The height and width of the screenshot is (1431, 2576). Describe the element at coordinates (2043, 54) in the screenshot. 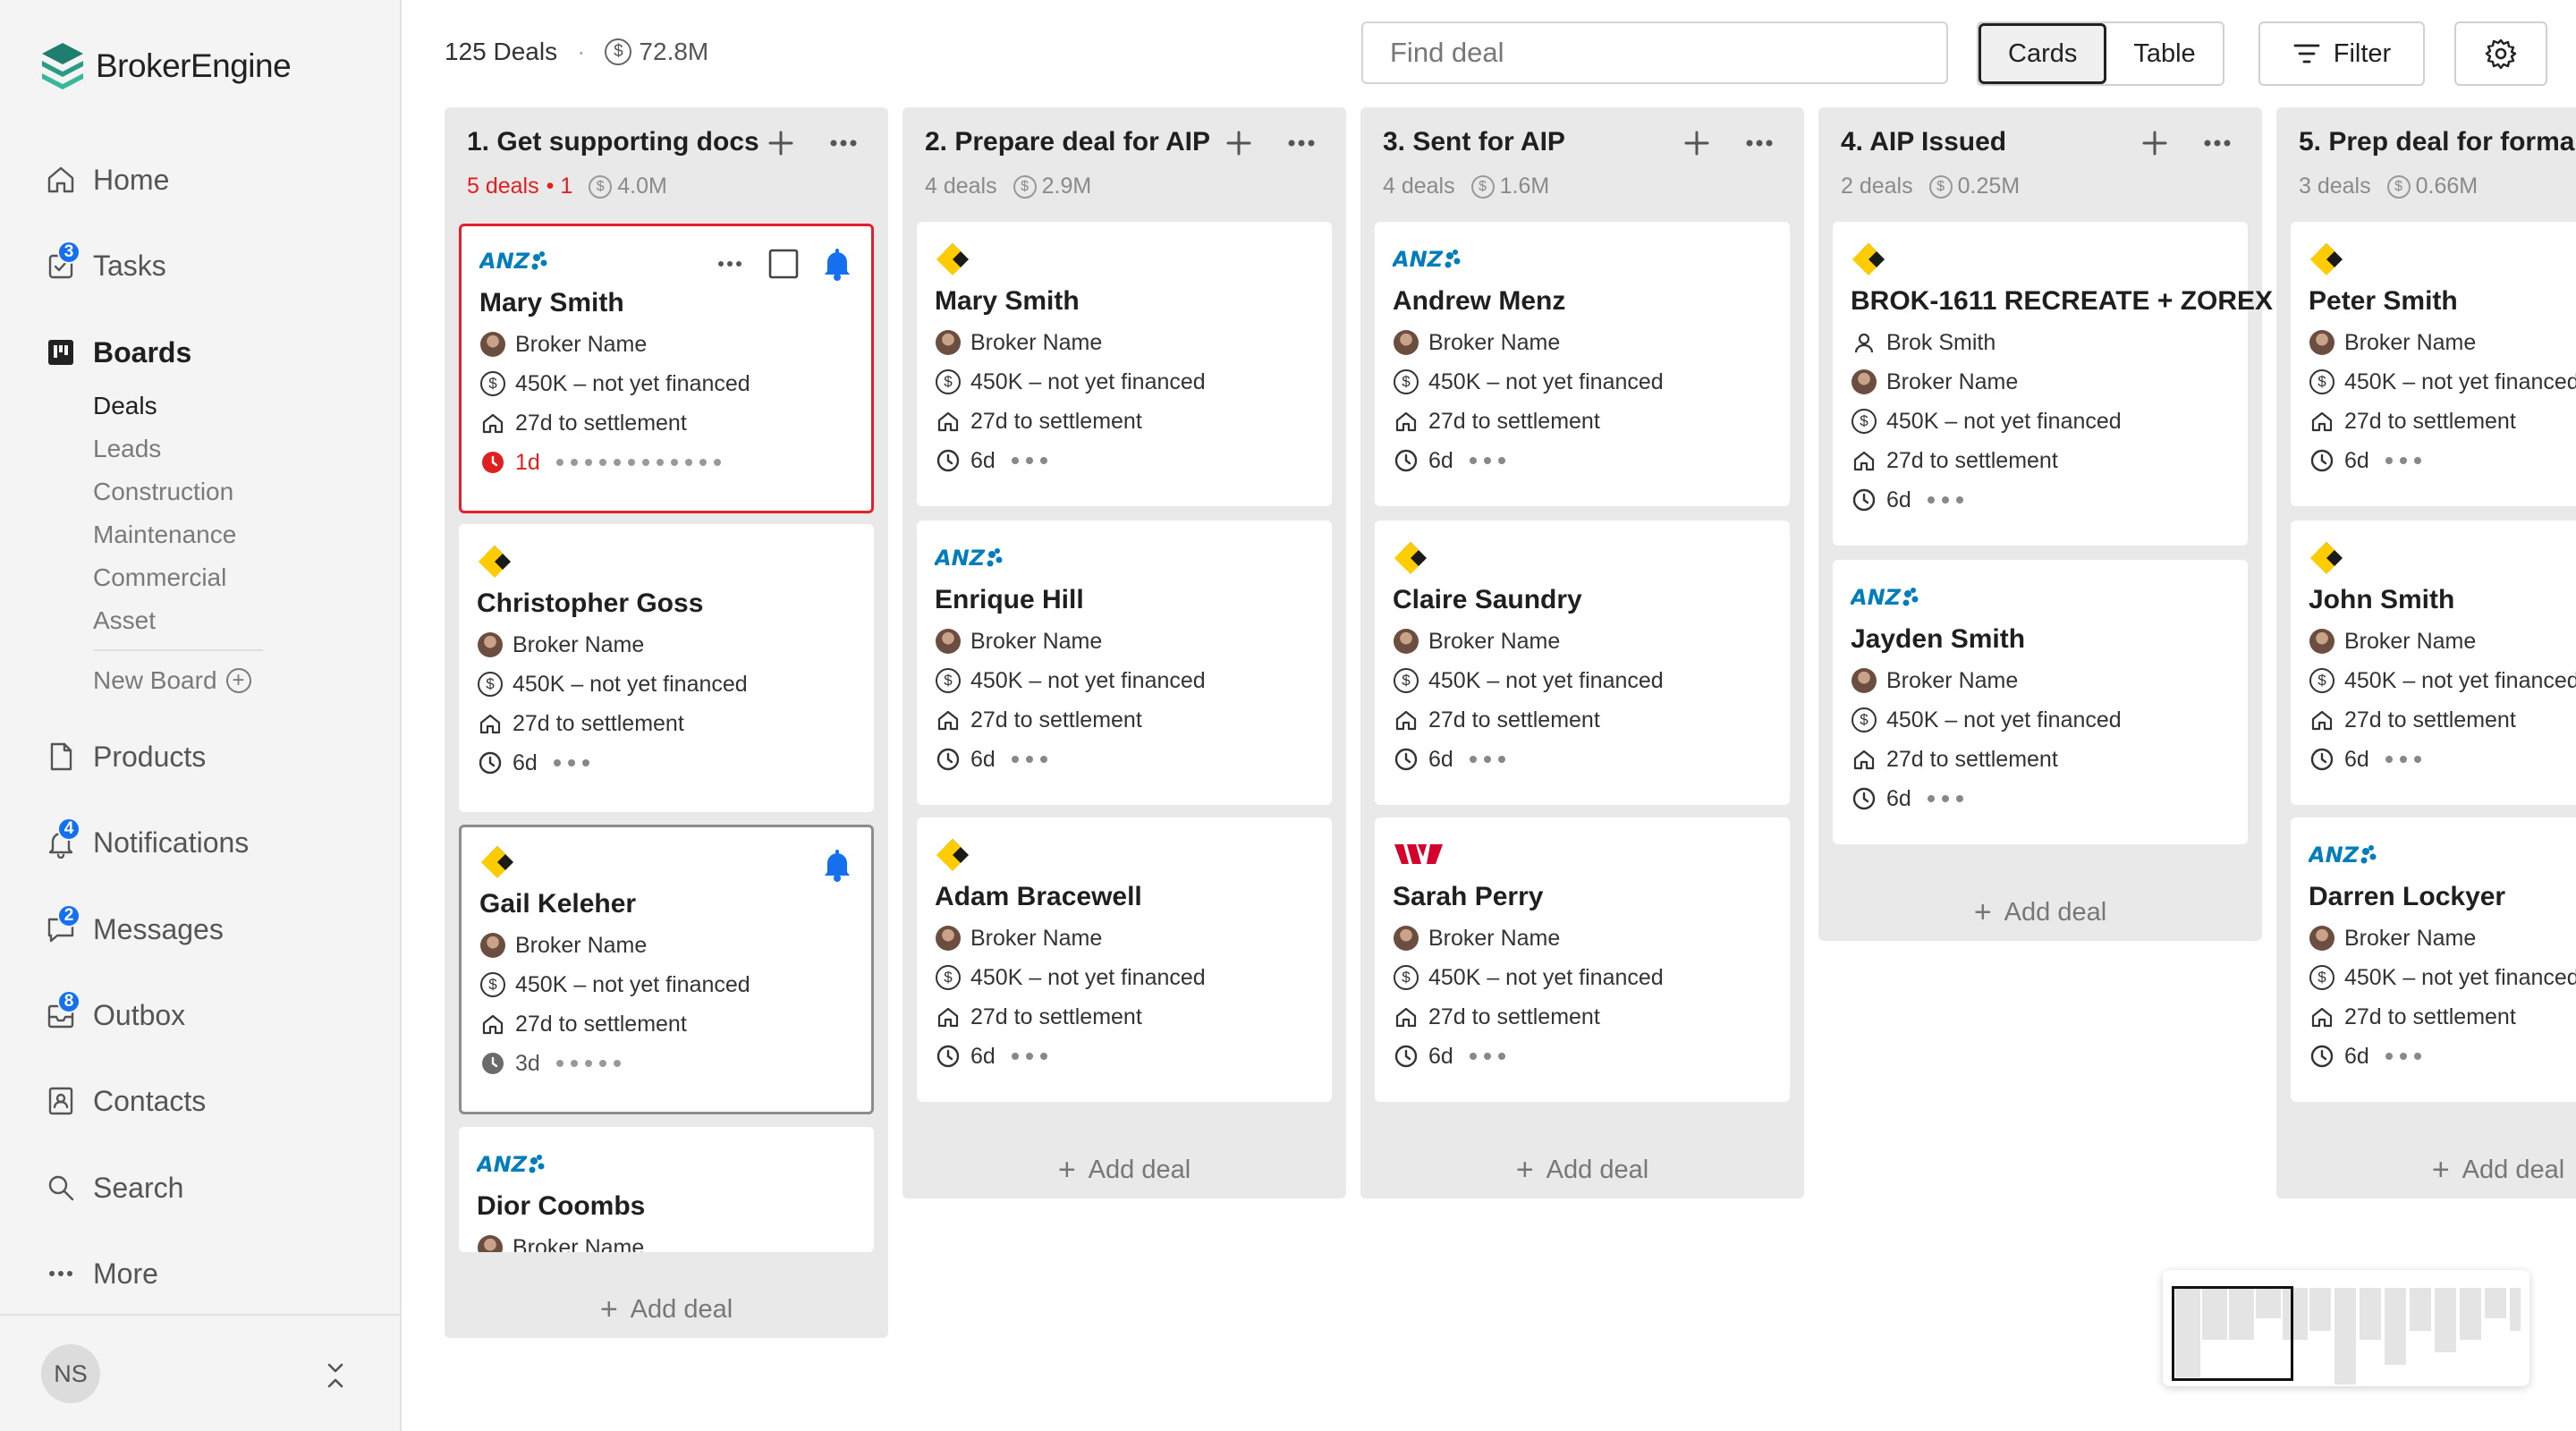

I see `cards-view-button: Cards` at that location.